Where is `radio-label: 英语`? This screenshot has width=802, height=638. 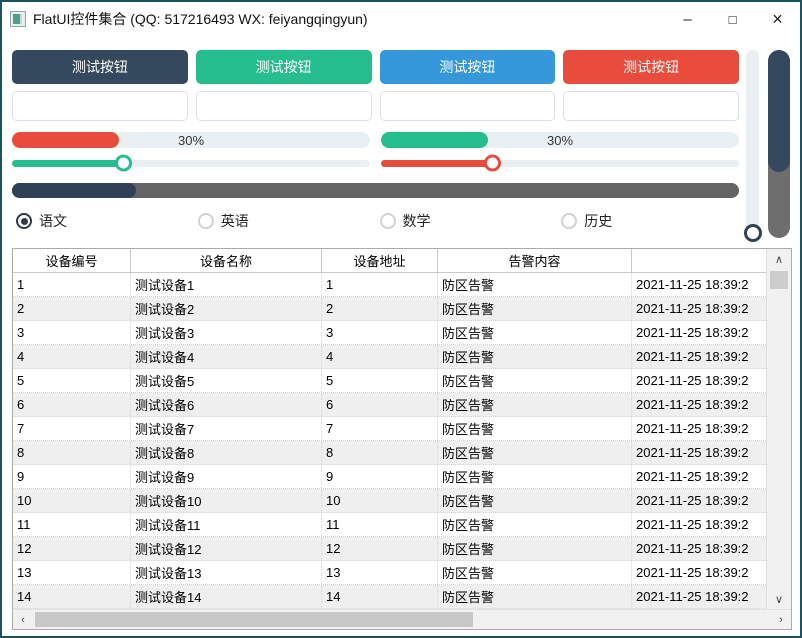
radio-label: 英语 is located at coordinates (234, 221).